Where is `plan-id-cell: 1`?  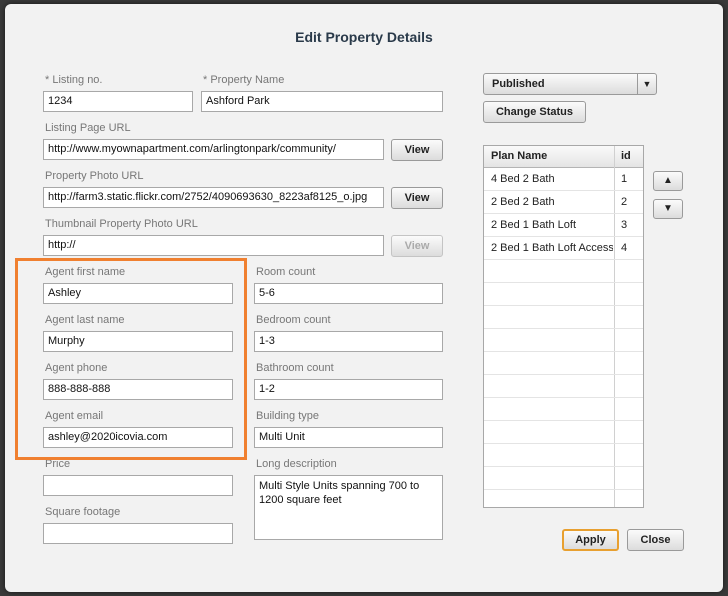 plan-id-cell: 1 is located at coordinates (624, 179).